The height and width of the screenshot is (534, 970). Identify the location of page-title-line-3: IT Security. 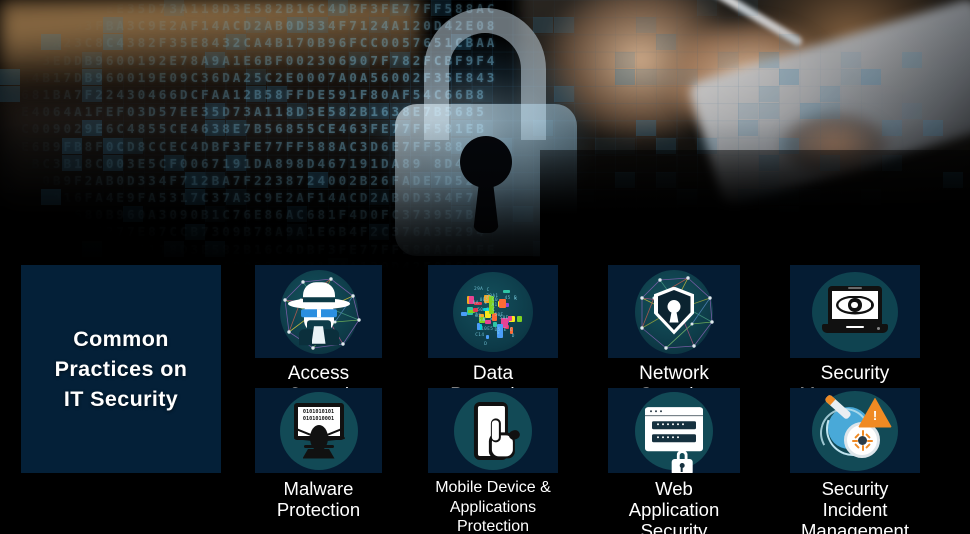
(121, 399).